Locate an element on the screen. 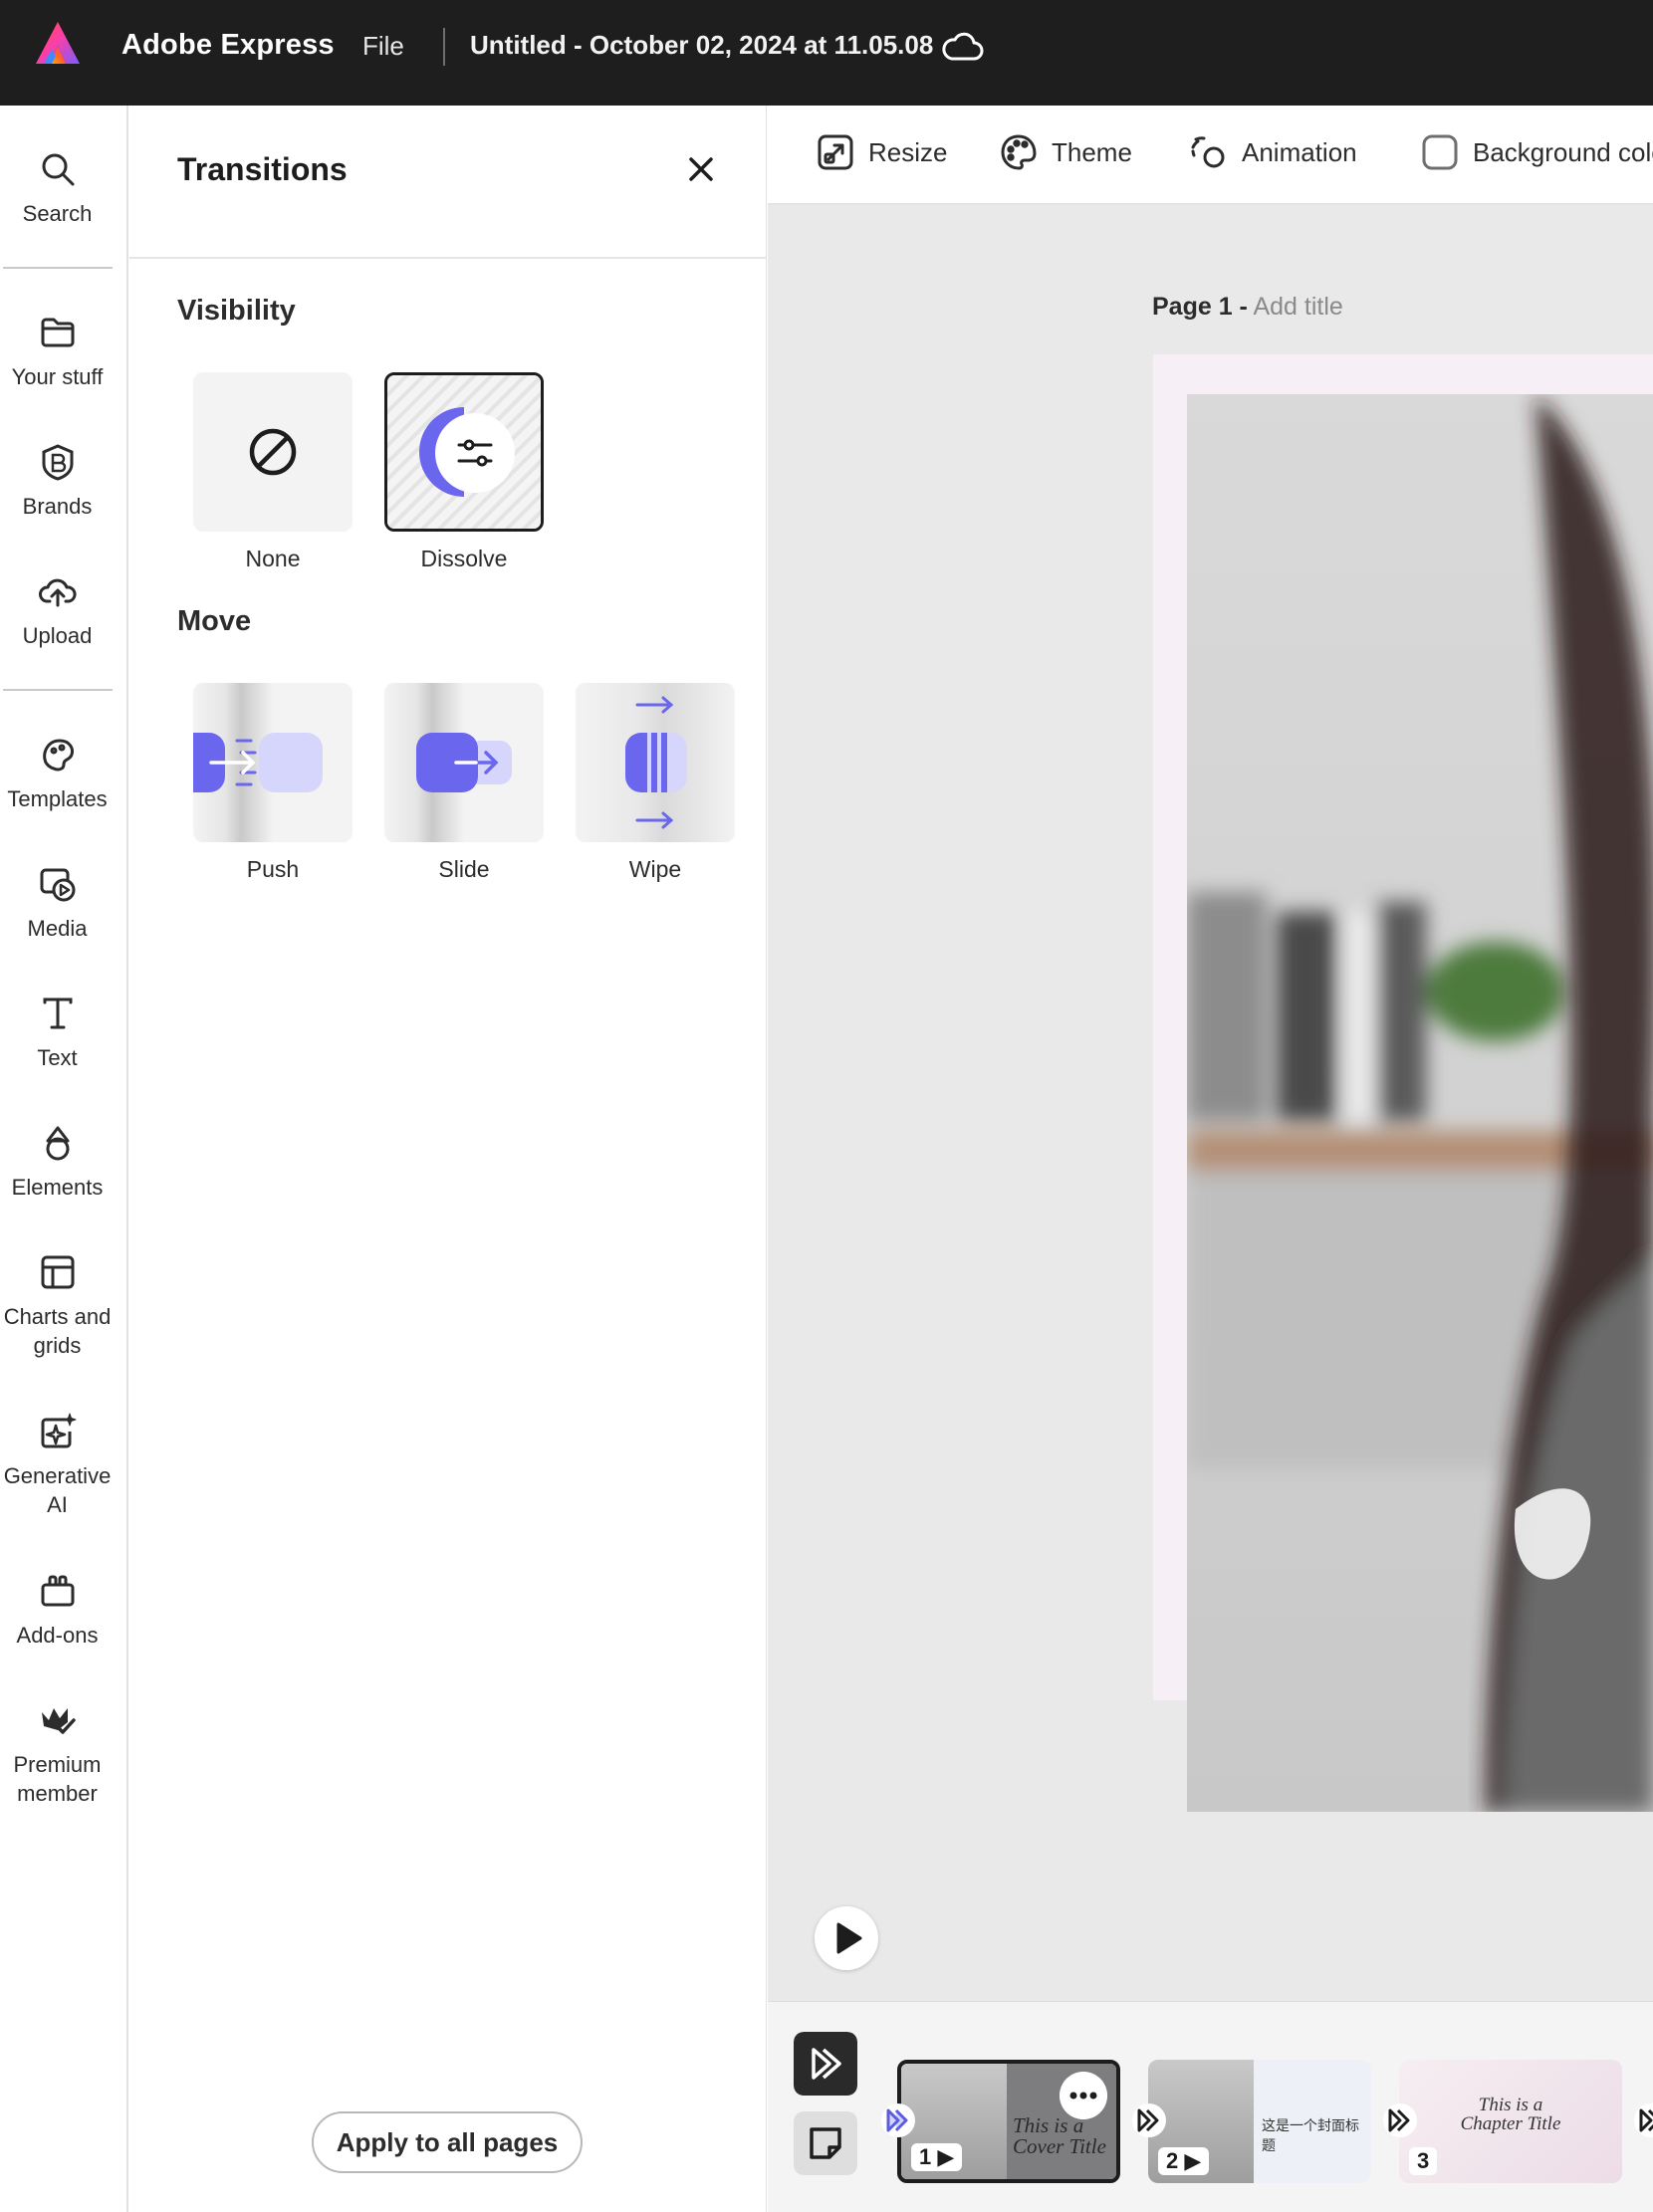  play-icon is located at coordinates (847, 1938).